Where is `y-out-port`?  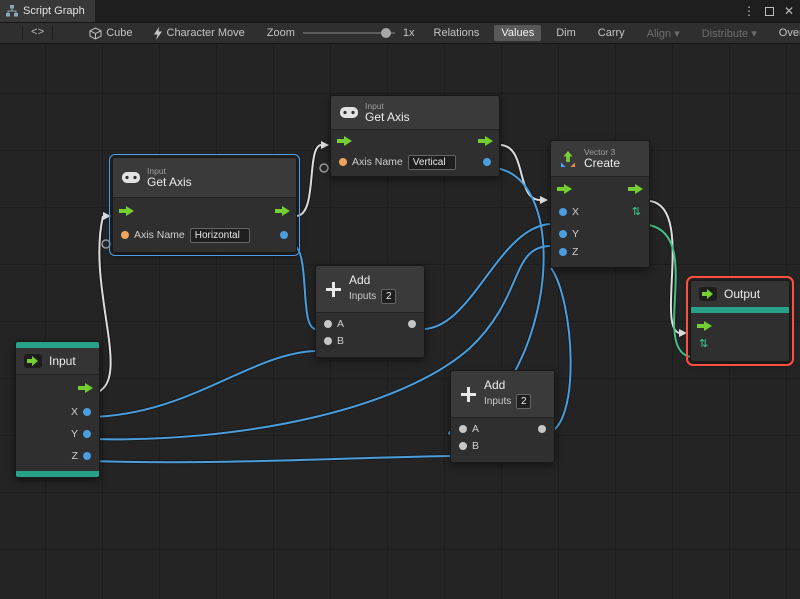 y-out-port is located at coordinates (87, 434).